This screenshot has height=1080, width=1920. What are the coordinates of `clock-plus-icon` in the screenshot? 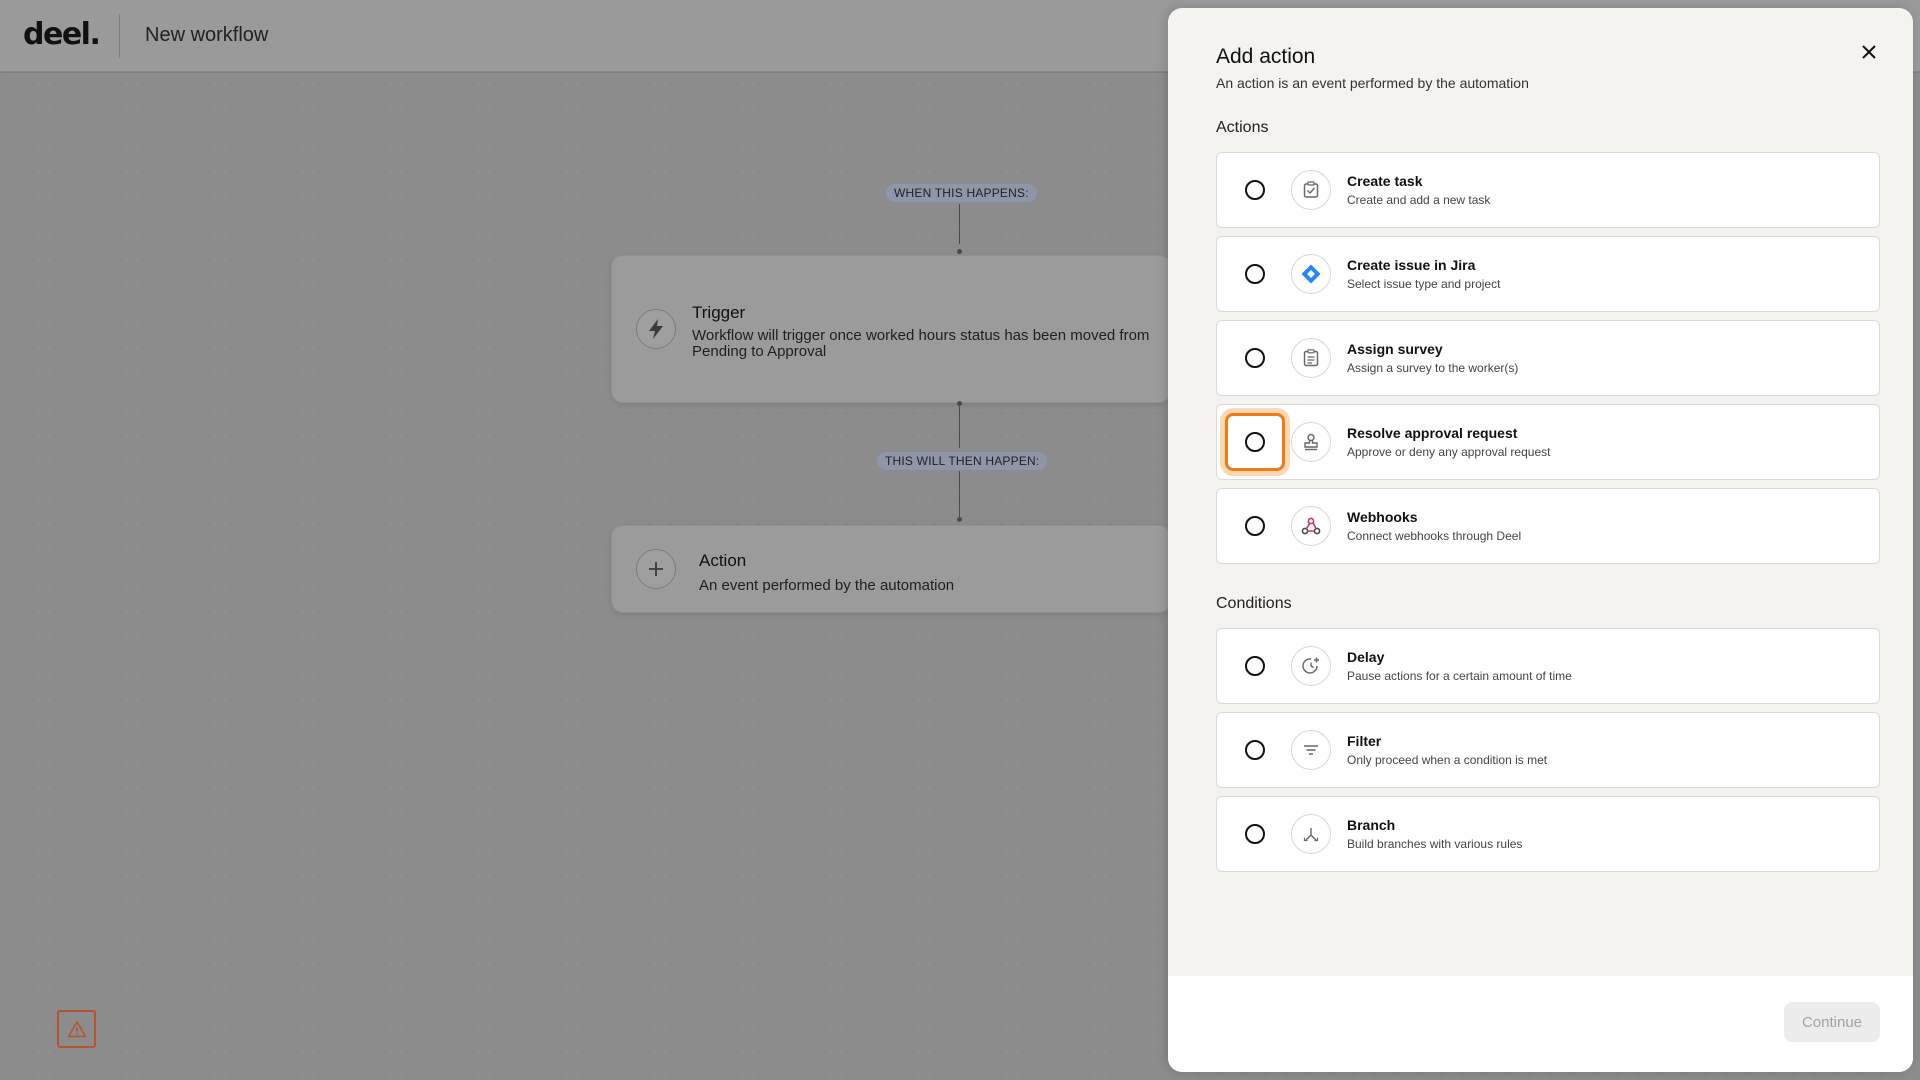 It's located at (1311, 666).